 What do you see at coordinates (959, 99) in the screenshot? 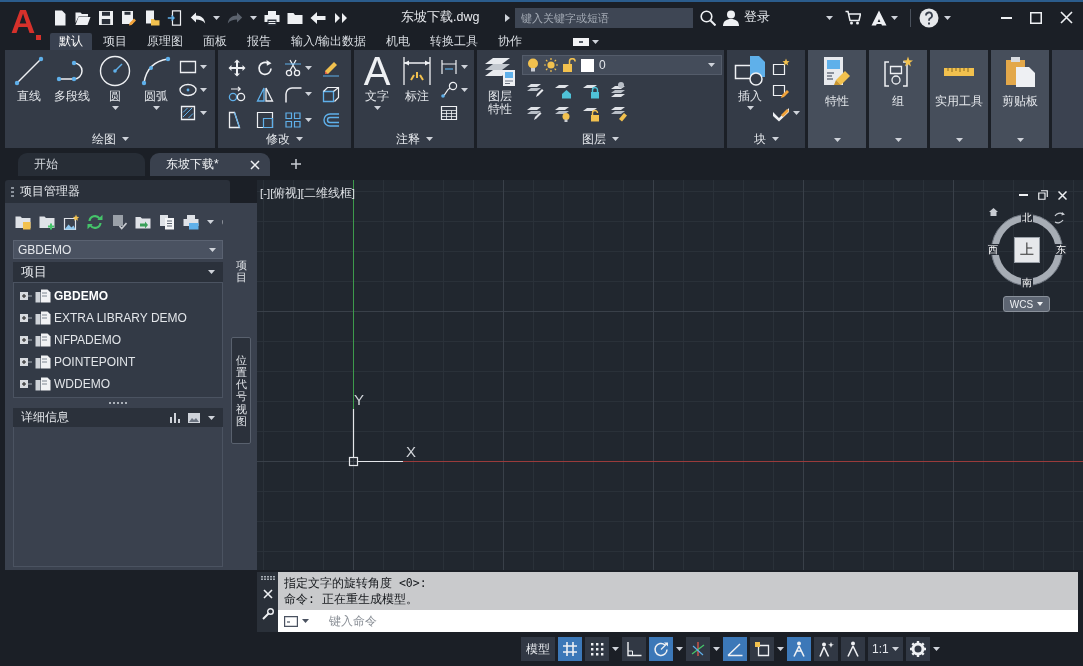
I see `collapsed-panel-button: 实用工具` at bounding box center [959, 99].